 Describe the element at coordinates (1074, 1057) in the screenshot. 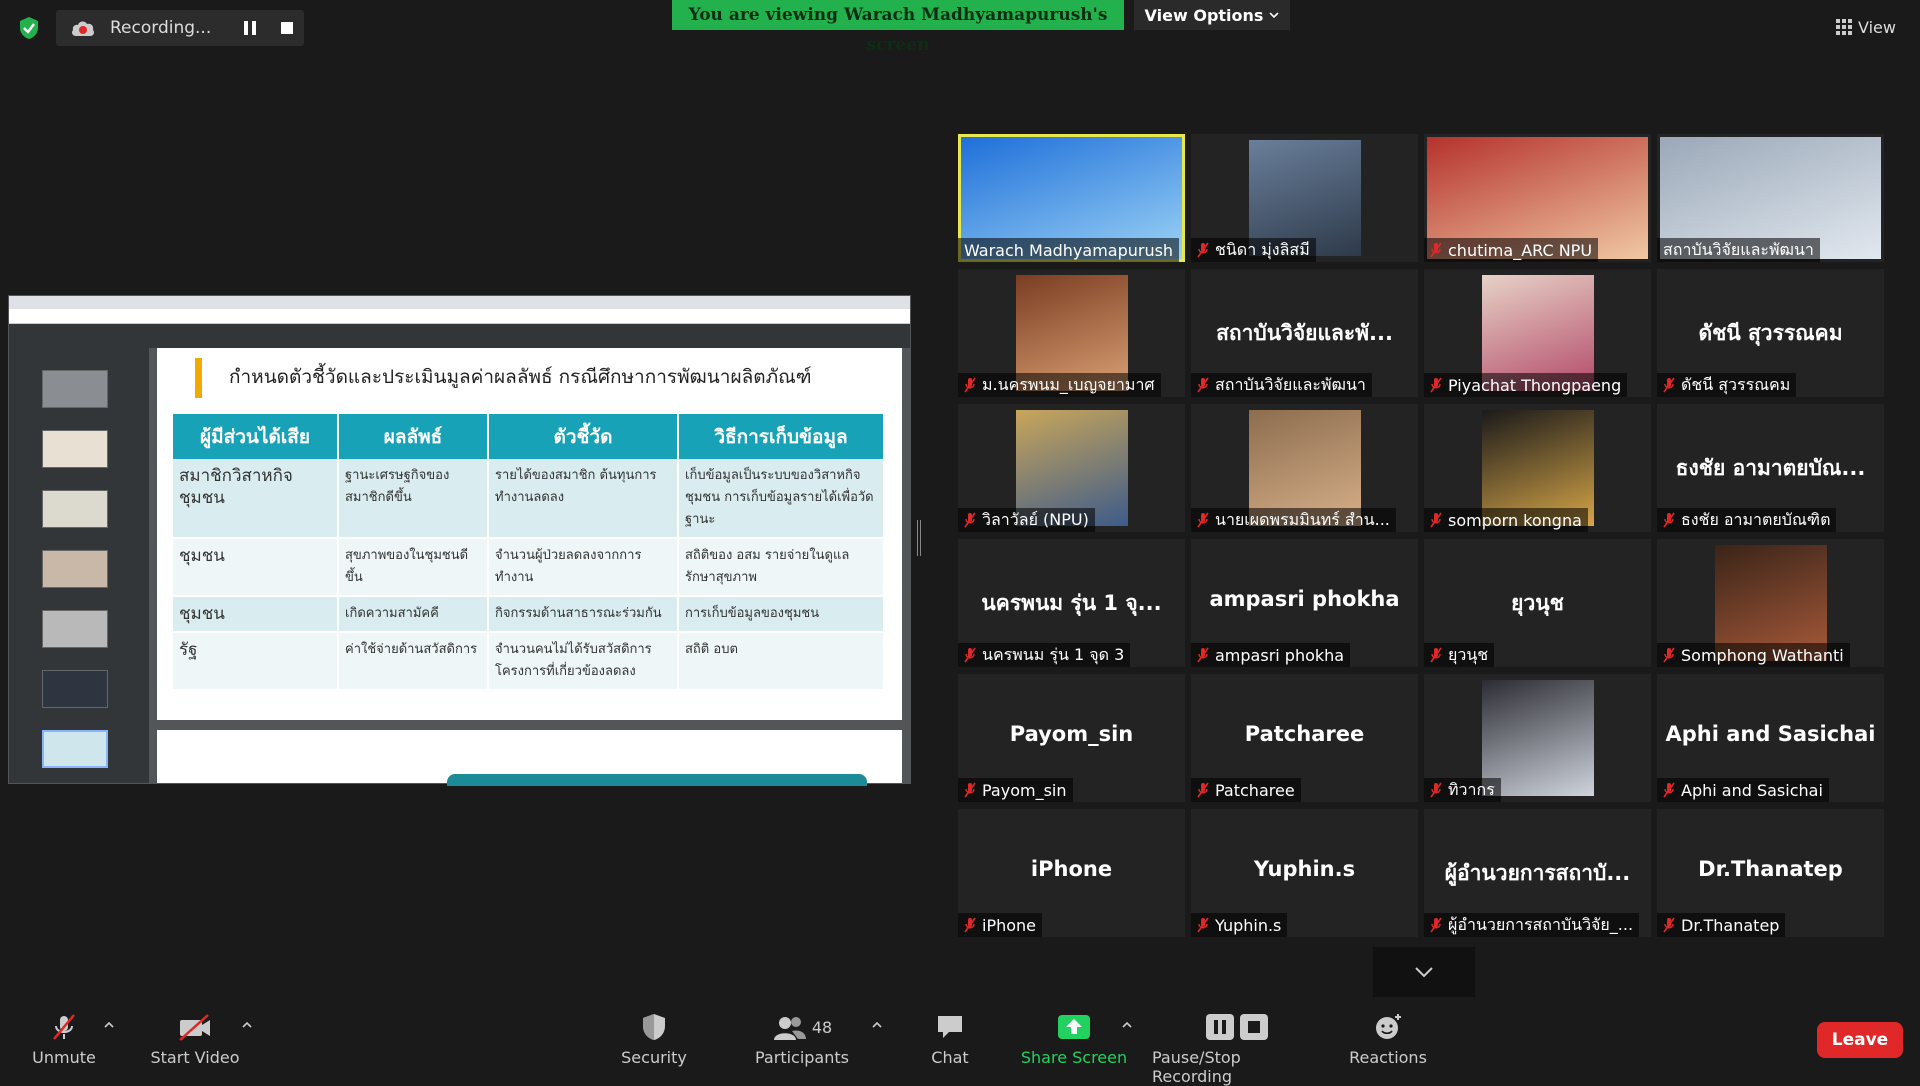

I see `share-screen-label: Share Screen` at that location.